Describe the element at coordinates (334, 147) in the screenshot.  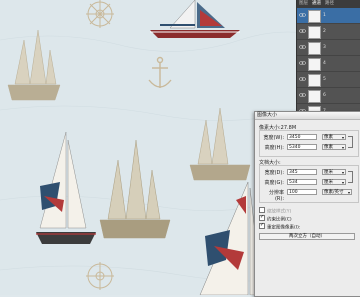
I see `pixel-height-unit-select: 像素` at that location.